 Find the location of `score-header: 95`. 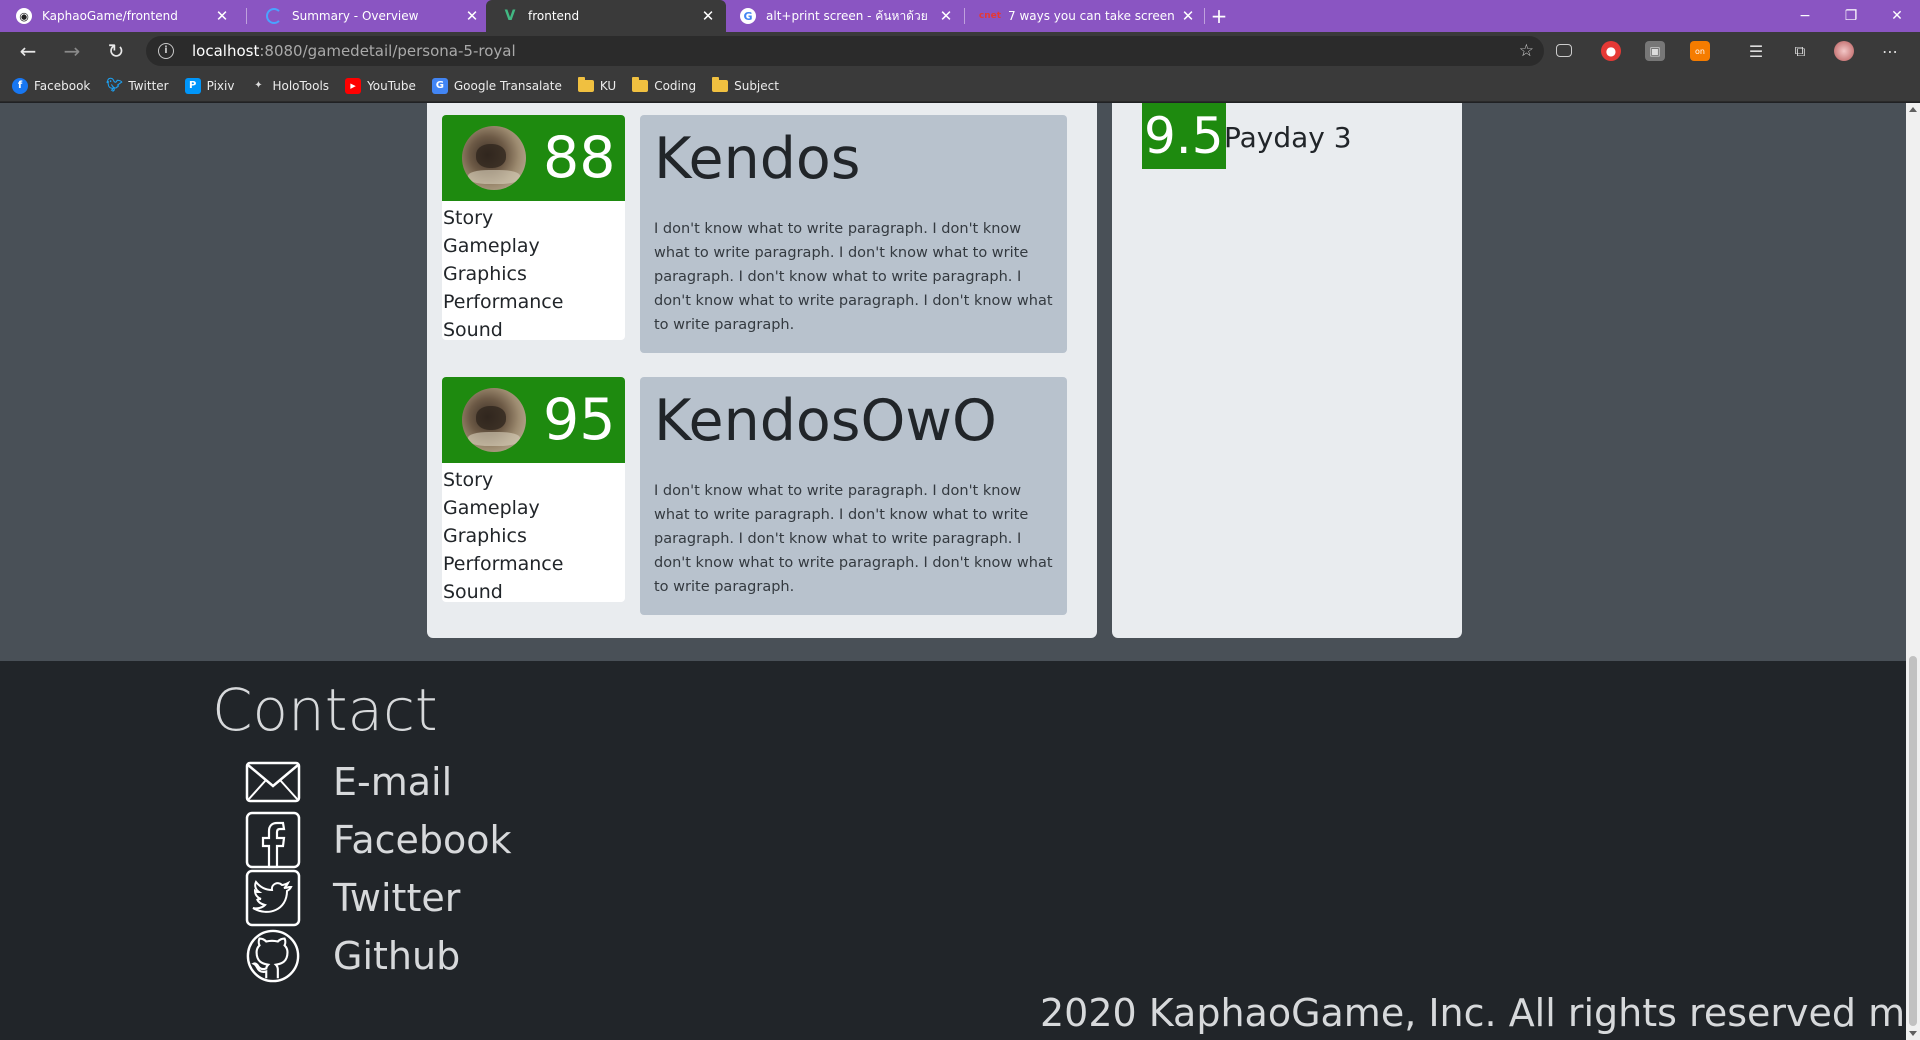

score-header: 95 is located at coordinates (533, 420).